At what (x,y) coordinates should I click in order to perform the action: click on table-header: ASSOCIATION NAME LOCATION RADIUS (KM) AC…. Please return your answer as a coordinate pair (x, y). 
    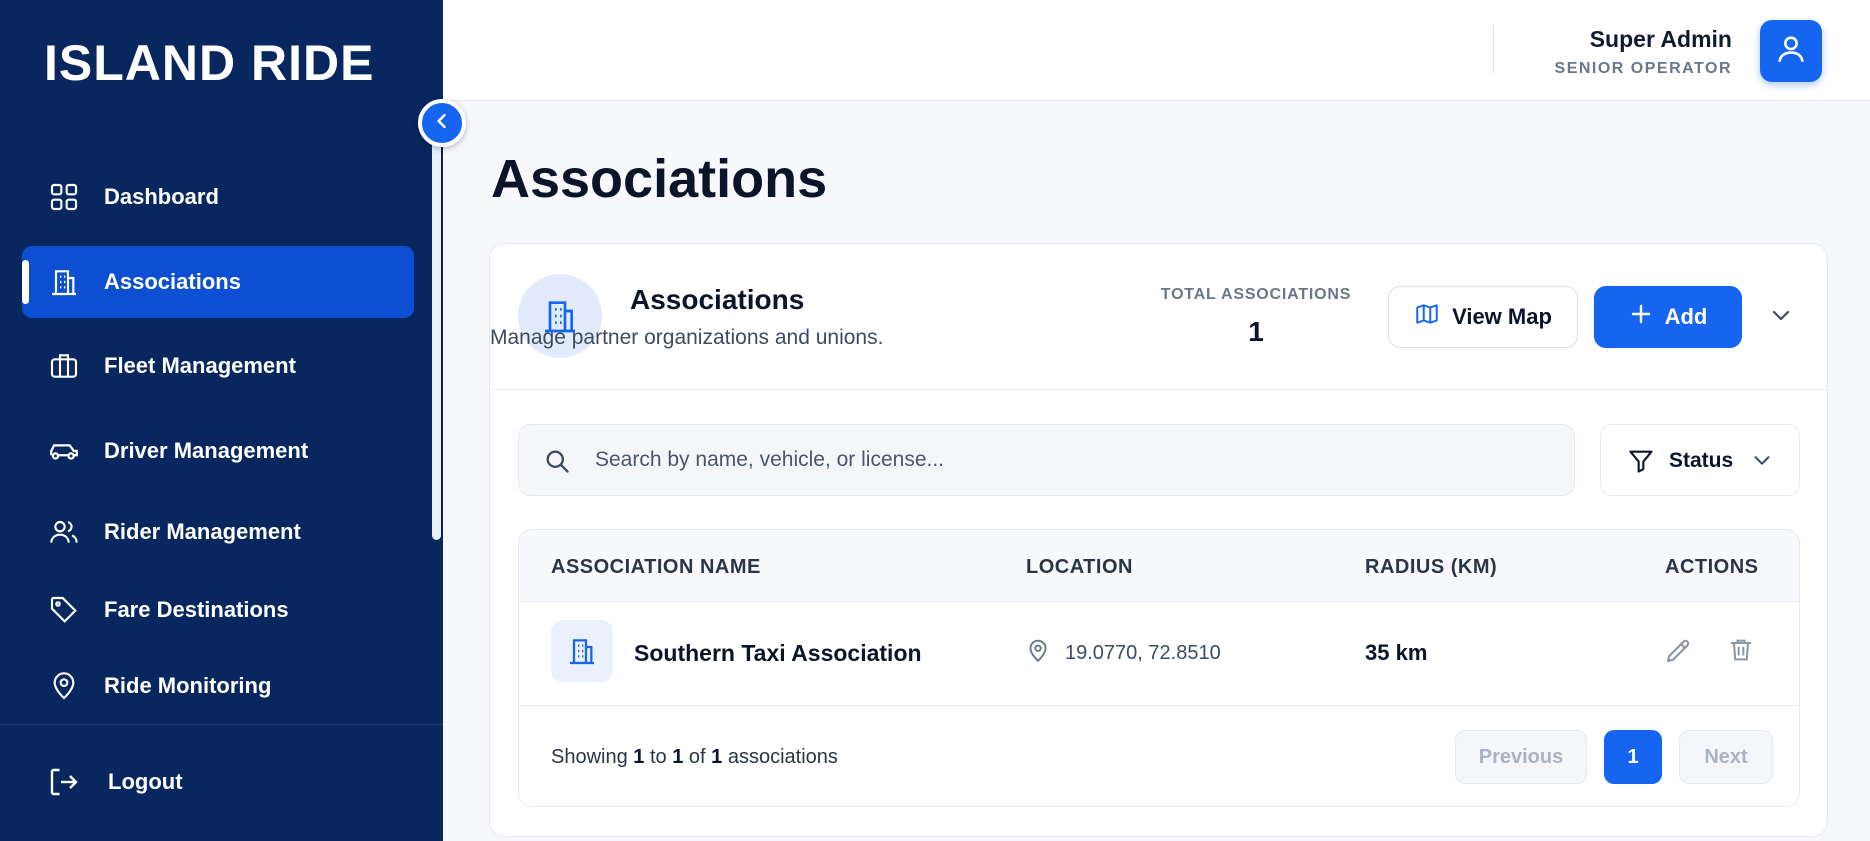
    Looking at the image, I should click on (1159, 566).